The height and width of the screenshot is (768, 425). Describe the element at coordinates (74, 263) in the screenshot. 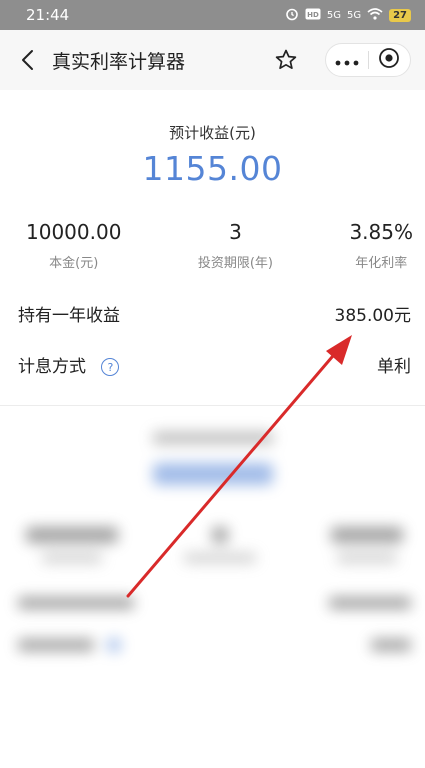

I see `stat-label: 本金(元)` at that location.